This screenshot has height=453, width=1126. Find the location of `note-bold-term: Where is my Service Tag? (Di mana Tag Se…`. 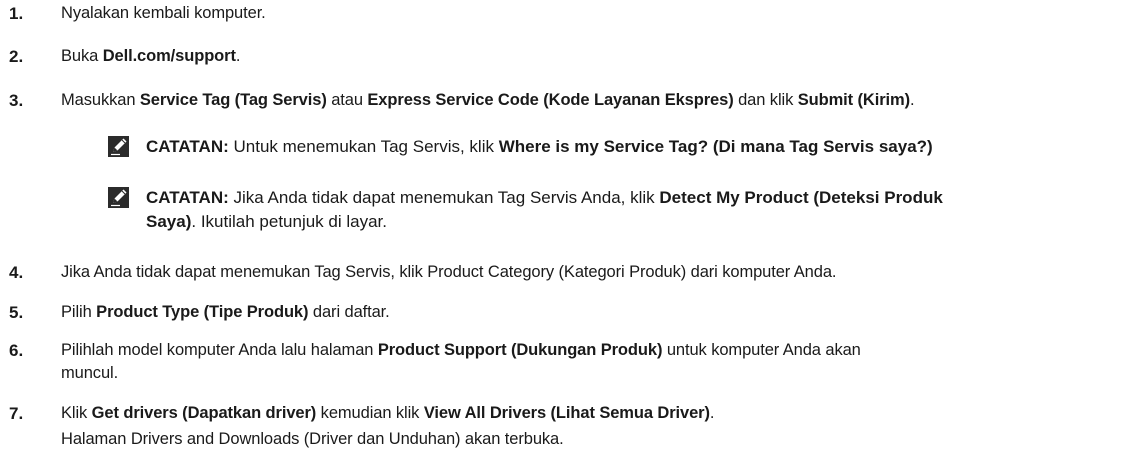

note-bold-term: Where is my Service Tag? (Di mana Tag Se… is located at coordinates (715, 146).